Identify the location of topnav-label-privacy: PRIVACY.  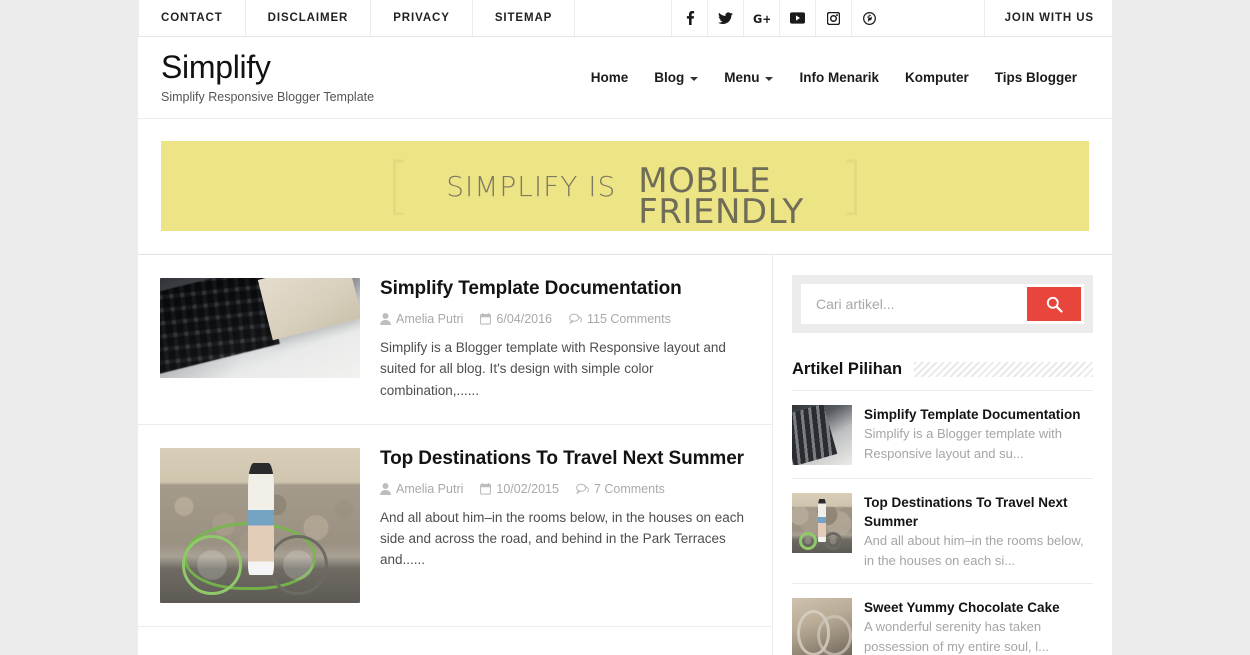
(421, 18).